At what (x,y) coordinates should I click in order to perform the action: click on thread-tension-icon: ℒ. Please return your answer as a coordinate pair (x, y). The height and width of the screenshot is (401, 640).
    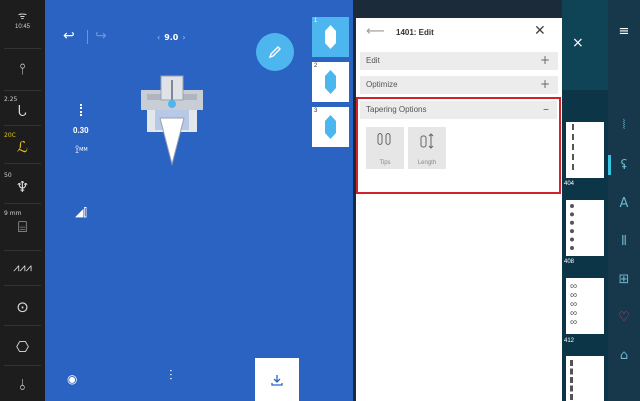
    Looking at the image, I should click on (22, 147).